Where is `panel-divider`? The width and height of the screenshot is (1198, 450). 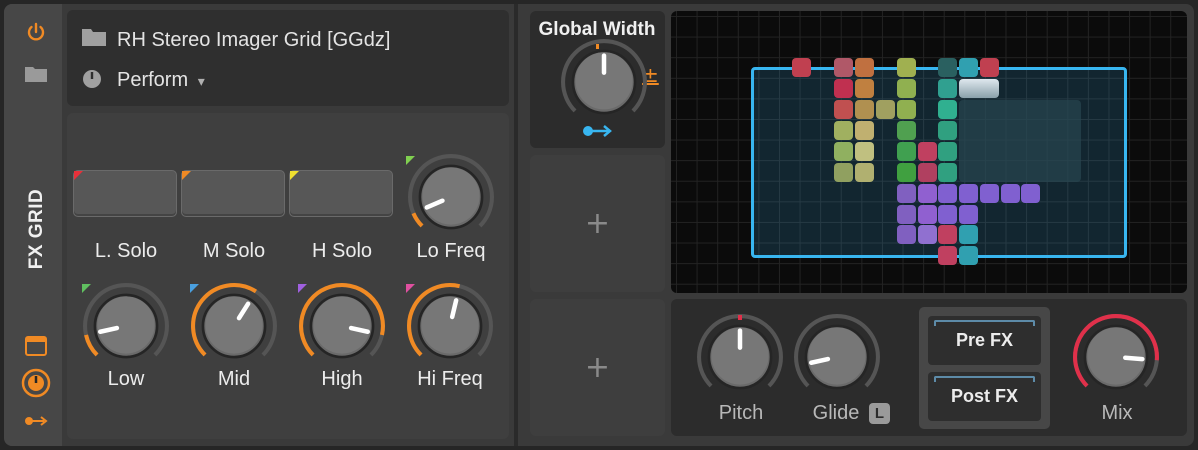 panel-divider is located at coordinates (516, 225).